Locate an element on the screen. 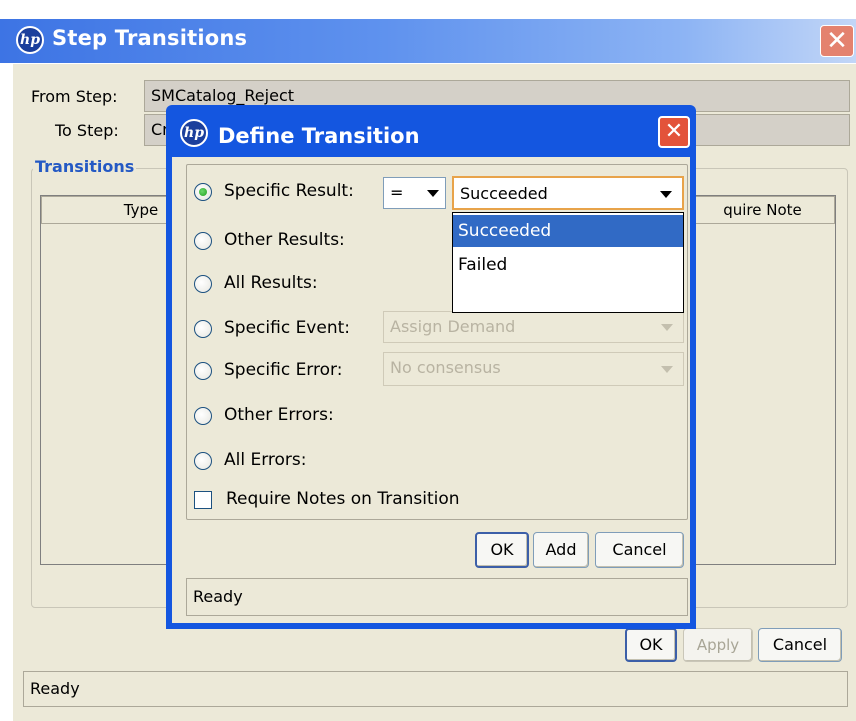 The height and width of the screenshot is (721, 856). specific-error-value: No consensus is located at coordinates (445, 367).